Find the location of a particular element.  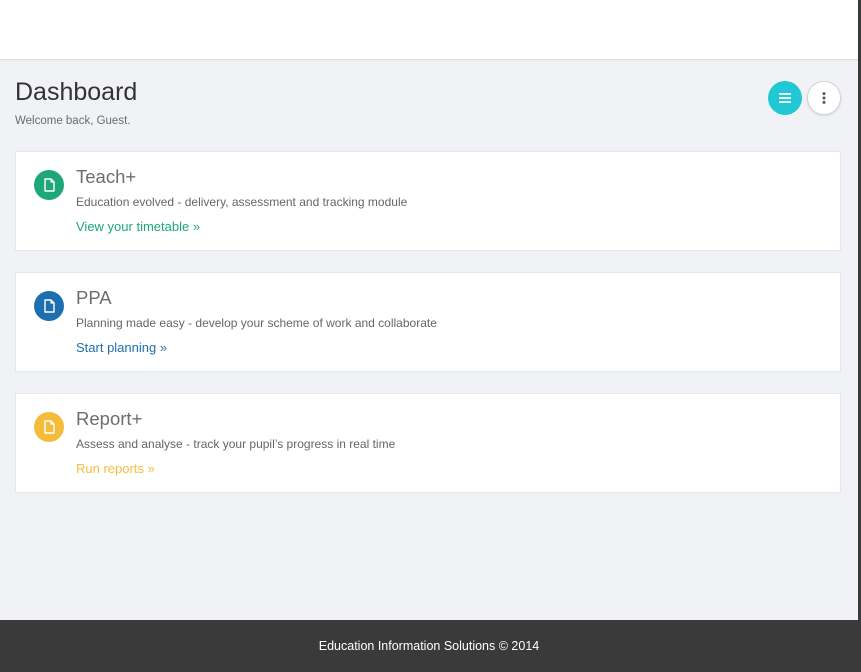

run-reports-link: Run reports » is located at coordinates (115, 468).